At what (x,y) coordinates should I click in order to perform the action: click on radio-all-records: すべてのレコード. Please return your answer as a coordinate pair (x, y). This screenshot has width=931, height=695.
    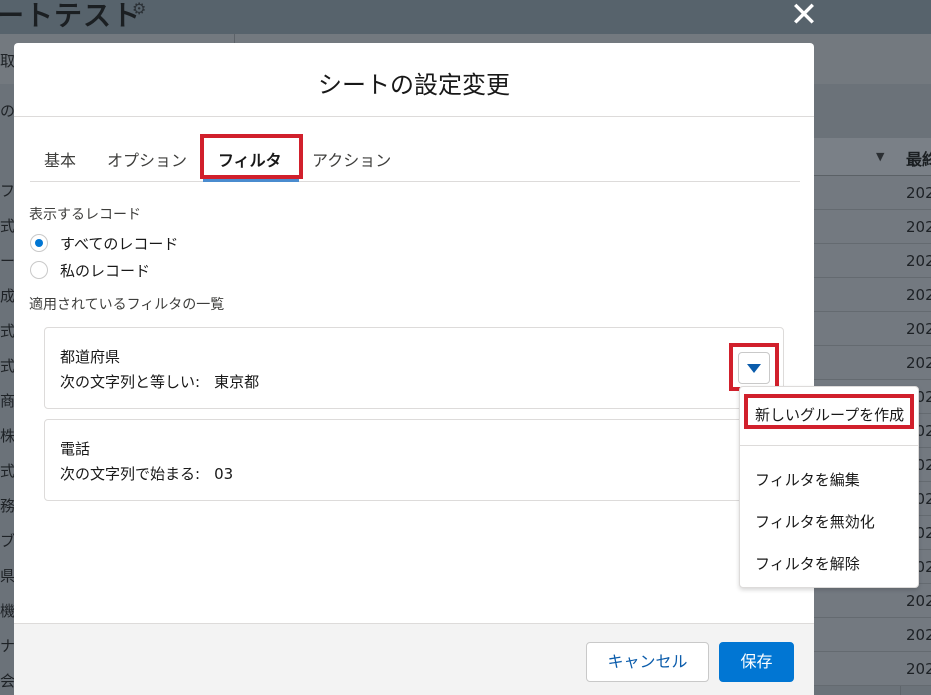
    Looking at the image, I should click on (104, 243).